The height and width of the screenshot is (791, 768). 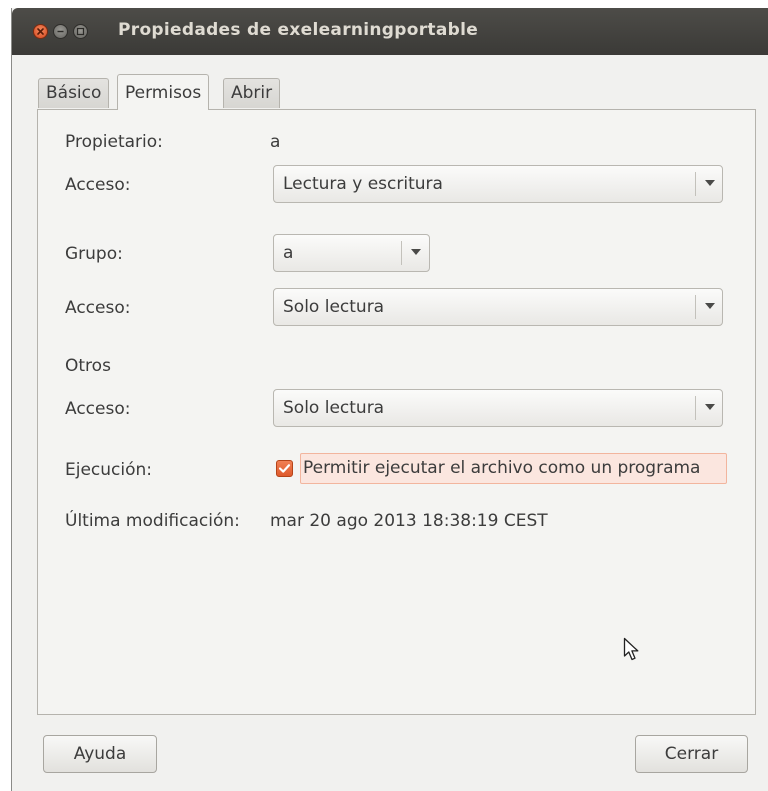 I want to click on owner-access-value: Lectura y escritura, so click(x=363, y=184).